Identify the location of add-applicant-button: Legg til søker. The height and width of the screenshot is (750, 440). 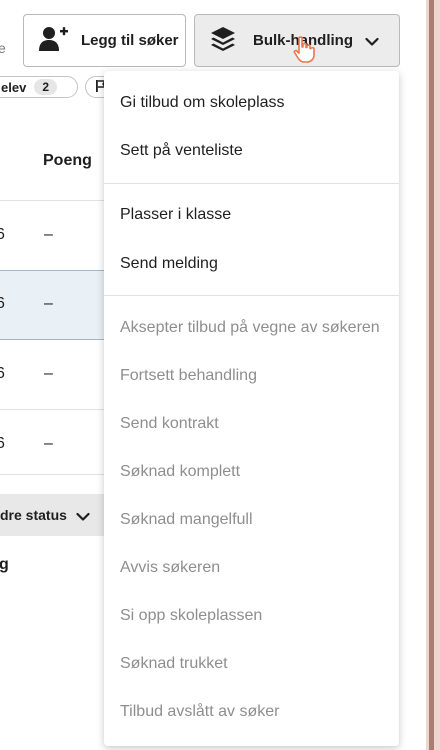
(104, 40).